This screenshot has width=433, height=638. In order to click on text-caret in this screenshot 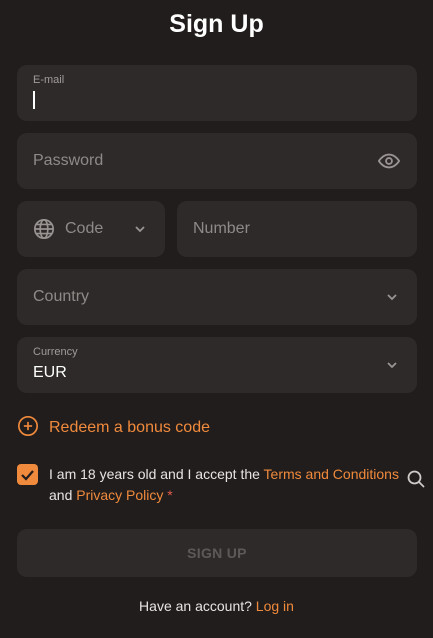, I will do `click(34, 100)`.